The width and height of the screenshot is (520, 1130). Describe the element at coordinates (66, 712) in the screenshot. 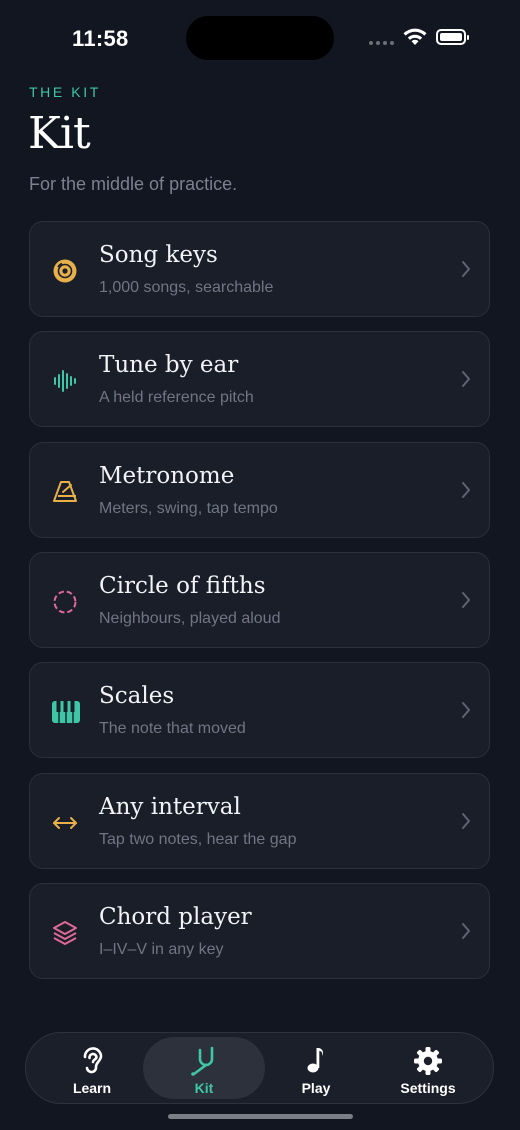

I see `piano-keys-icon` at that location.